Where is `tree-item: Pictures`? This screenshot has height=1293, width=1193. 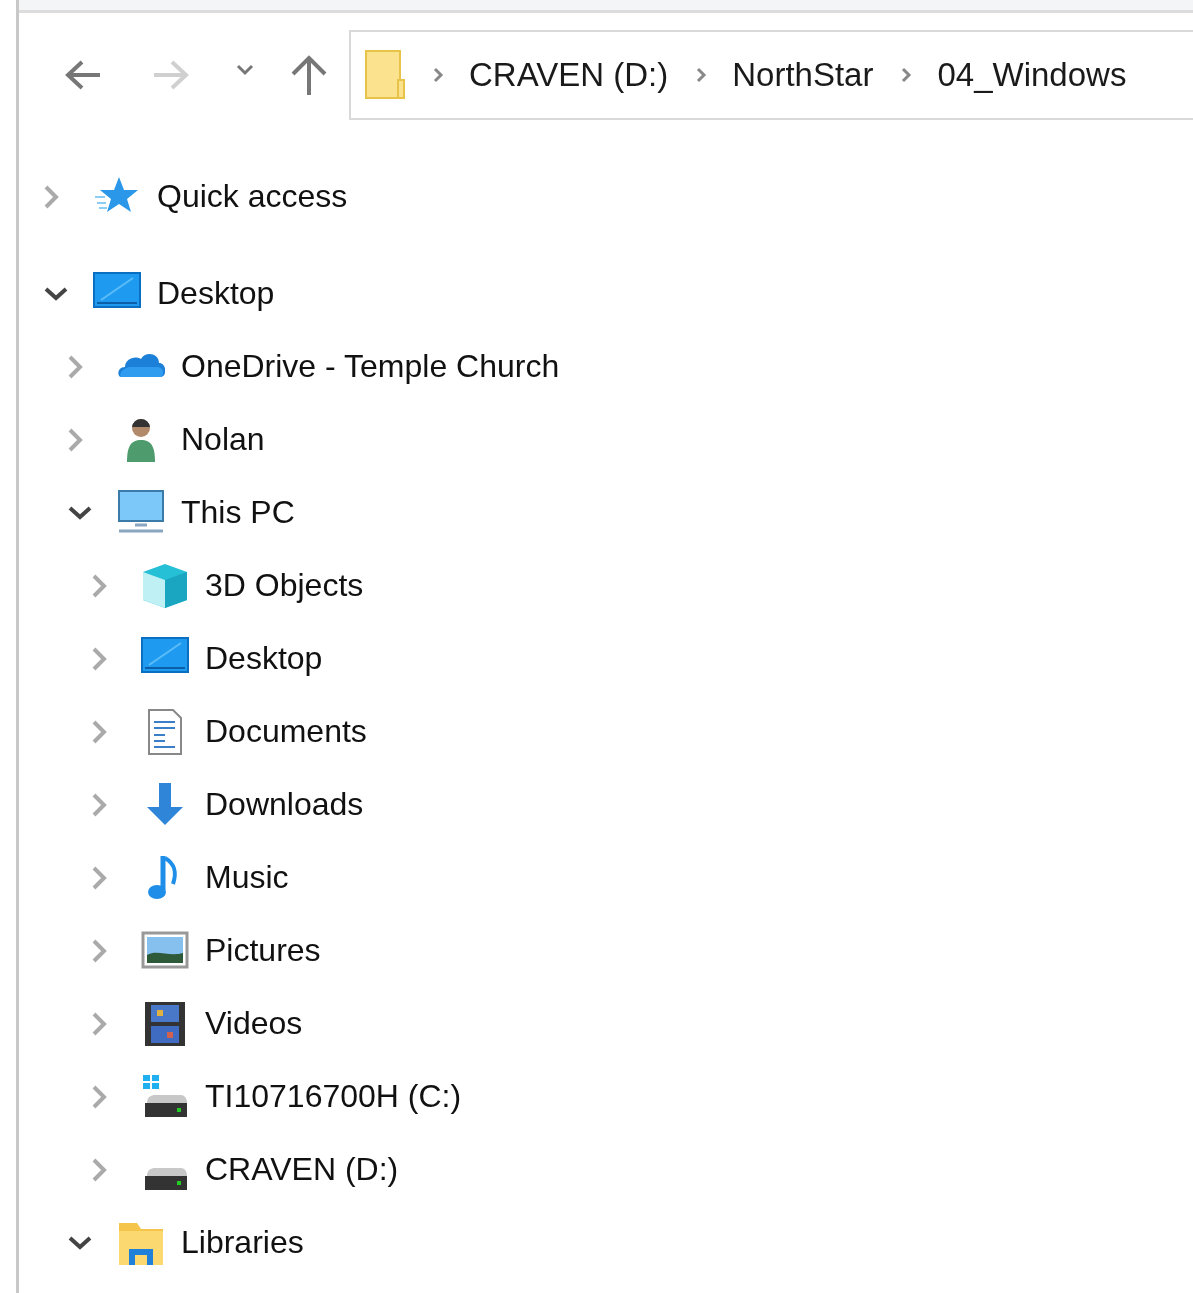
tree-item: Pictures is located at coordinates (263, 950).